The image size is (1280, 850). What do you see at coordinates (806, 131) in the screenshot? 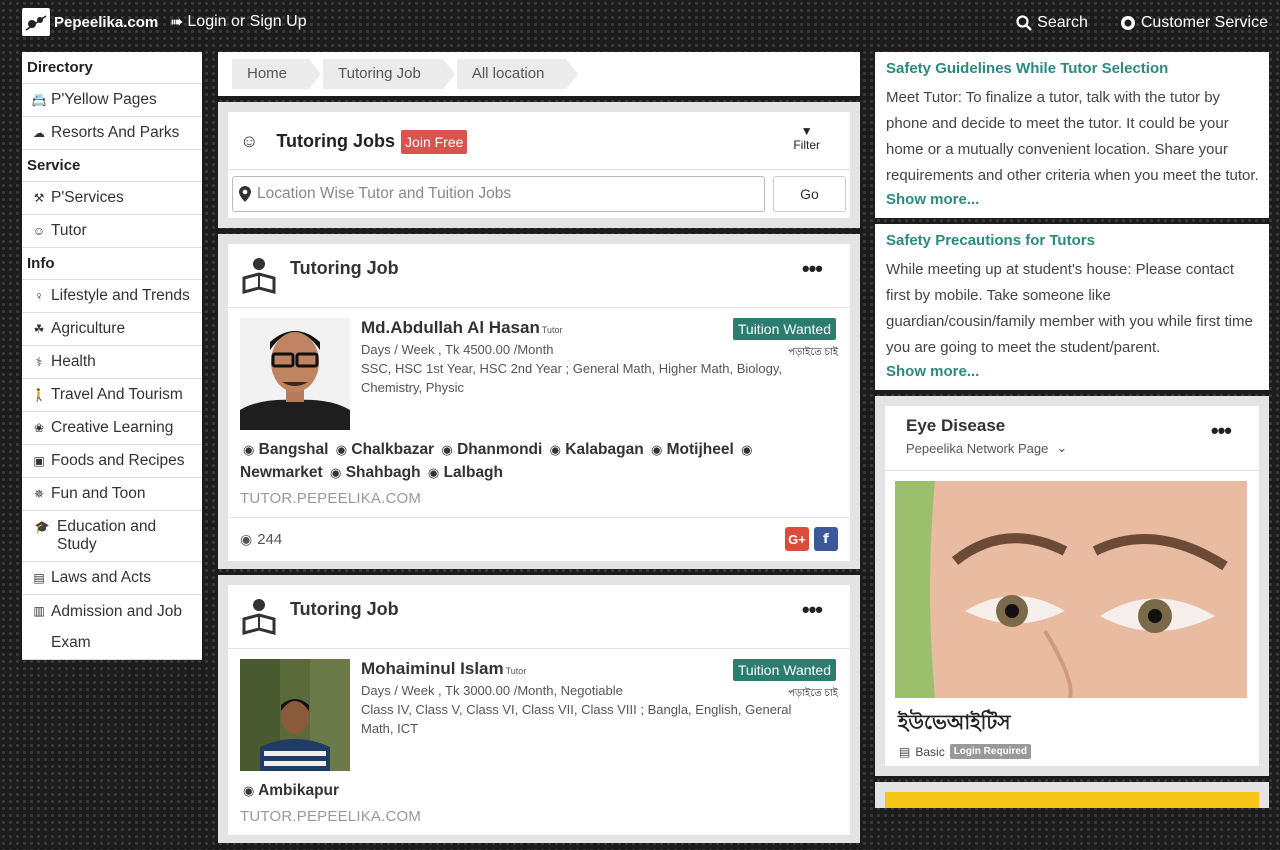
I see `filter-icon: ▼` at bounding box center [806, 131].